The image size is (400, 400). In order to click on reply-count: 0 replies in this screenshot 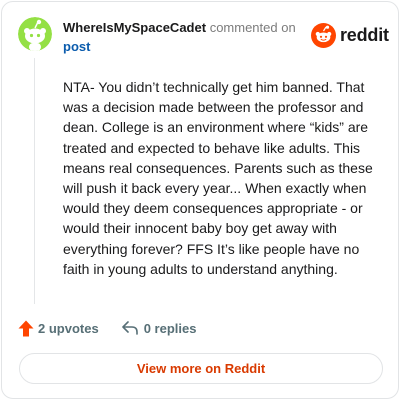, I will do `click(170, 328)`.